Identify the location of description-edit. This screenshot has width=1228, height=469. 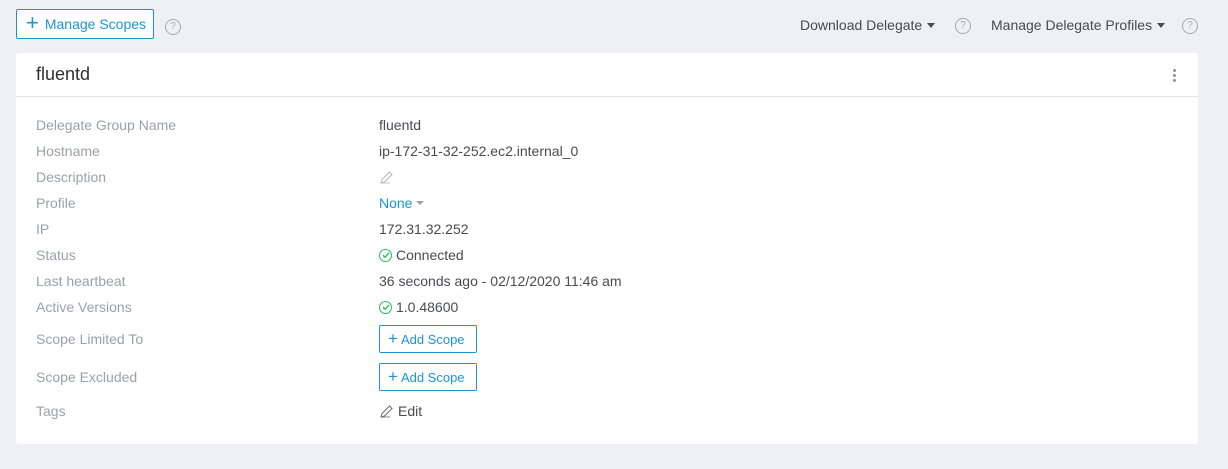
(386, 177).